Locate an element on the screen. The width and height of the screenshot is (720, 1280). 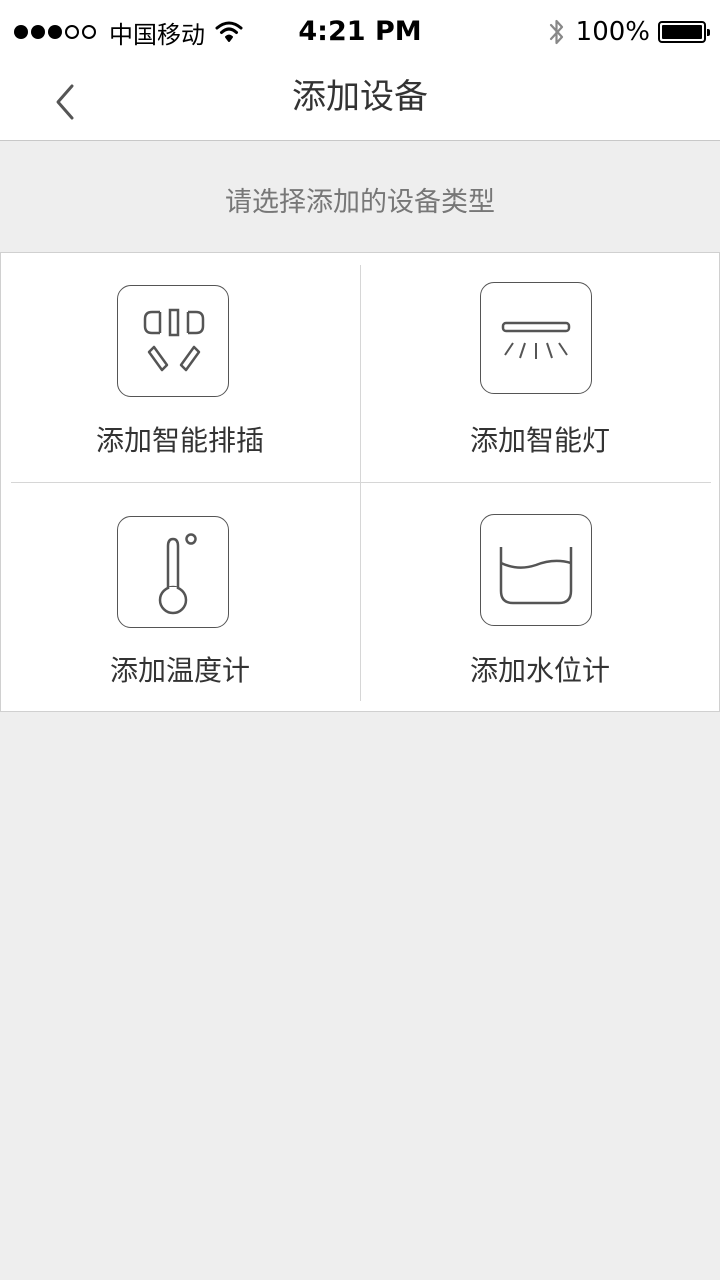
battery-fill is located at coordinates (682, 32).